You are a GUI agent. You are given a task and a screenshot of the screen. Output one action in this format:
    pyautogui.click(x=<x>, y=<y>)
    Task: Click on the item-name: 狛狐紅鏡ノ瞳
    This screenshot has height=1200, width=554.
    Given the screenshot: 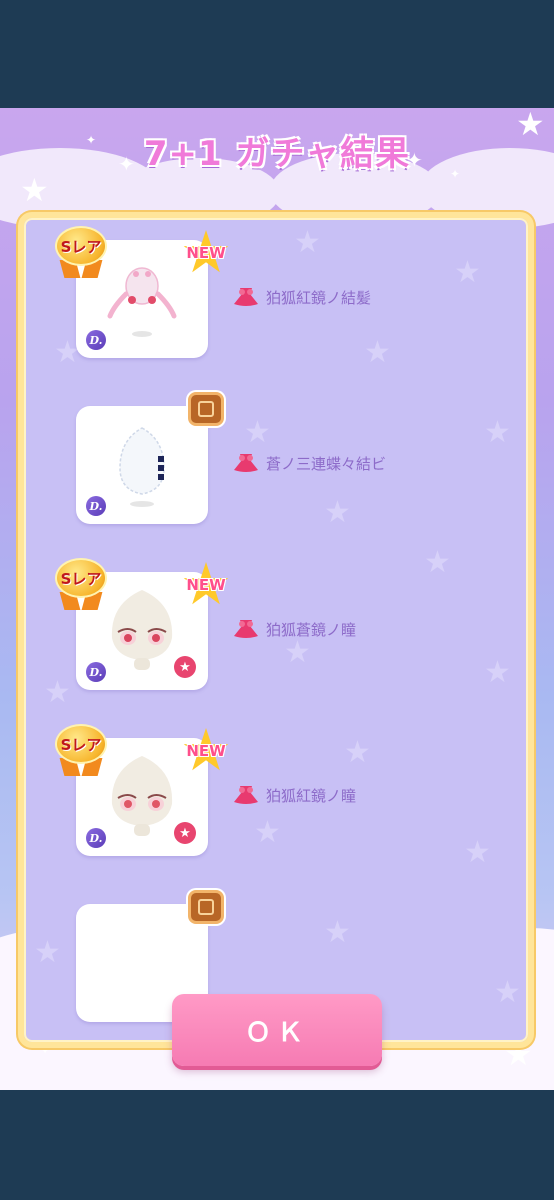 What is the action you would take?
    pyautogui.click(x=311, y=795)
    